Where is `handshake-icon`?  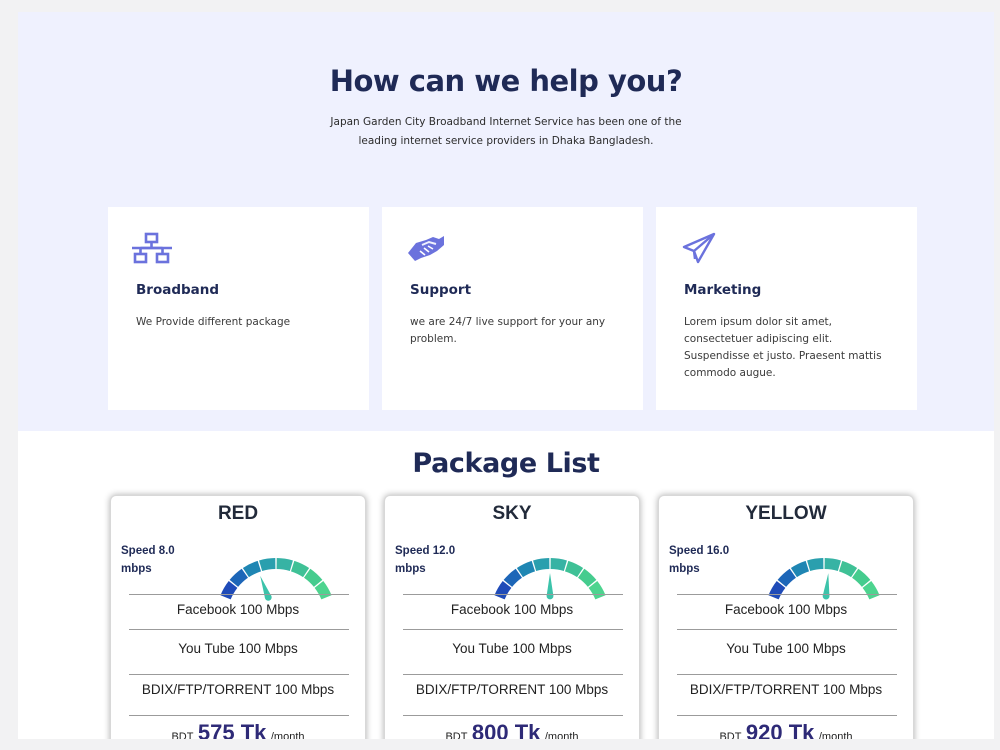
handshake-icon is located at coordinates (426, 248).